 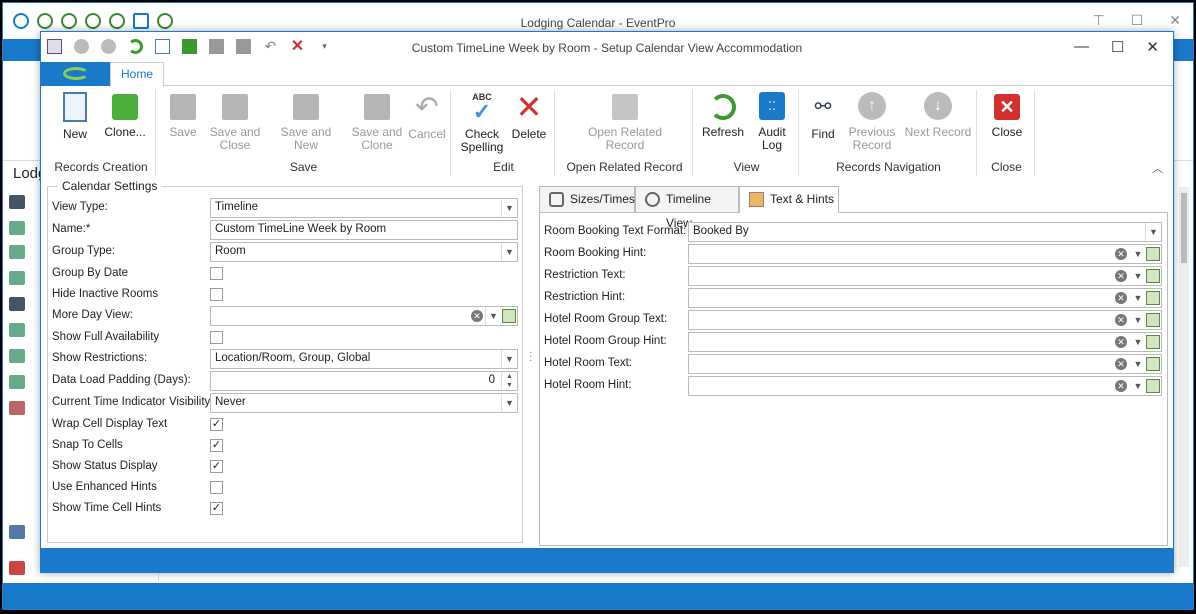 I want to click on collapse-ribbon-icon: ︿, so click(x=1157, y=168).